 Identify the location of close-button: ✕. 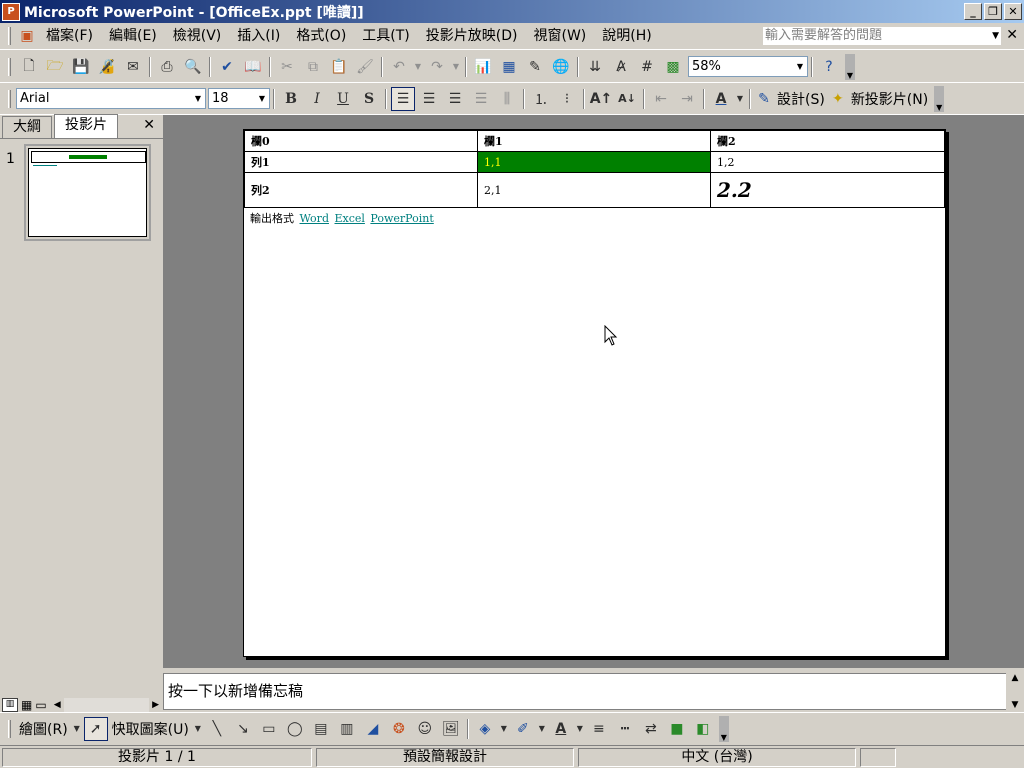
(1013, 11).